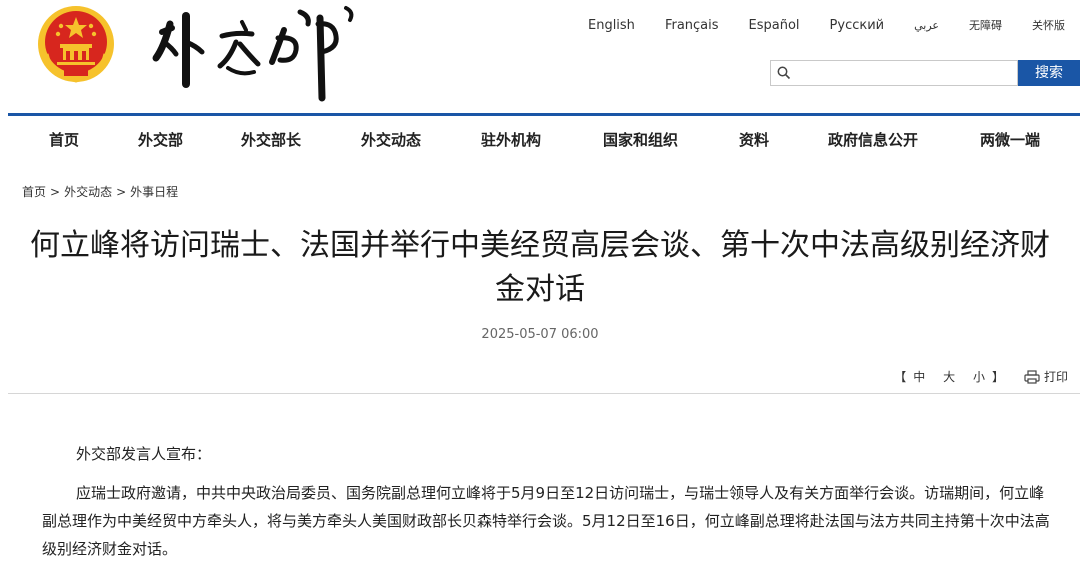 This screenshot has height=582, width=1080. I want to click on national-emblem-logo, so click(76, 44).